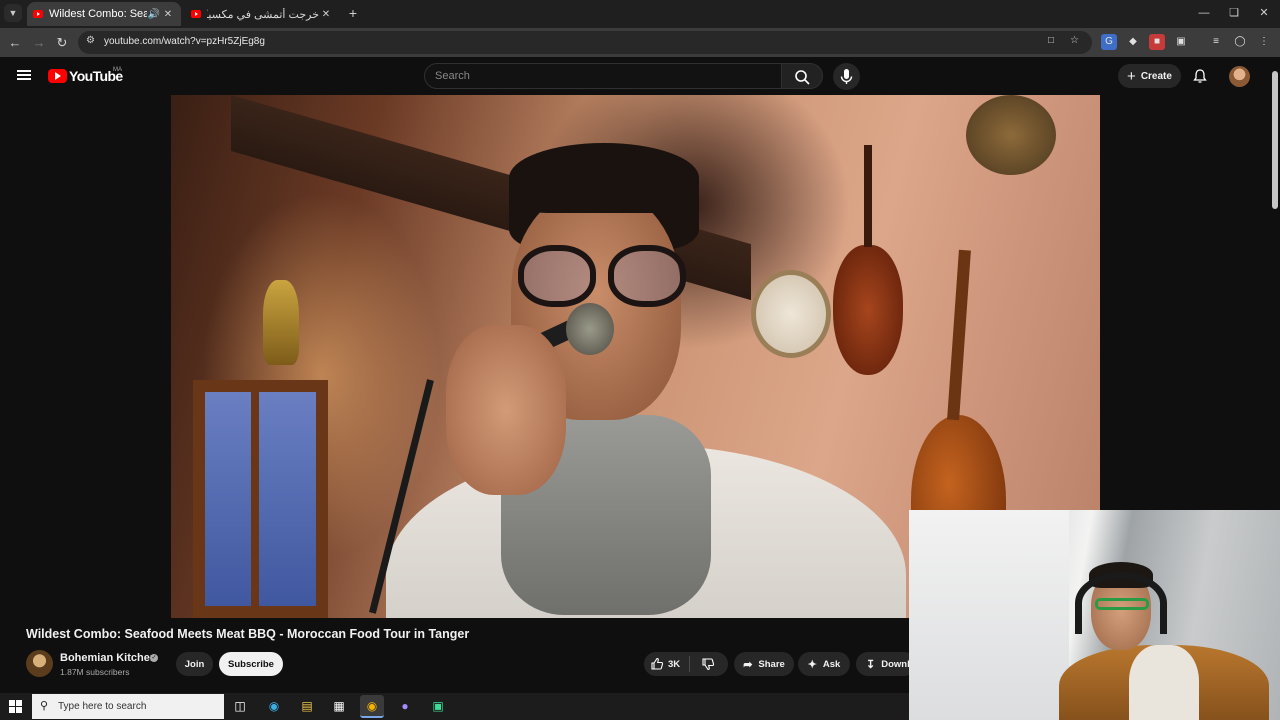 Image resolution: width=1280 pixels, height=720 pixels. What do you see at coordinates (1051, 40) in the screenshot?
I see `cast-icon: □` at bounding box center [1051, 40].